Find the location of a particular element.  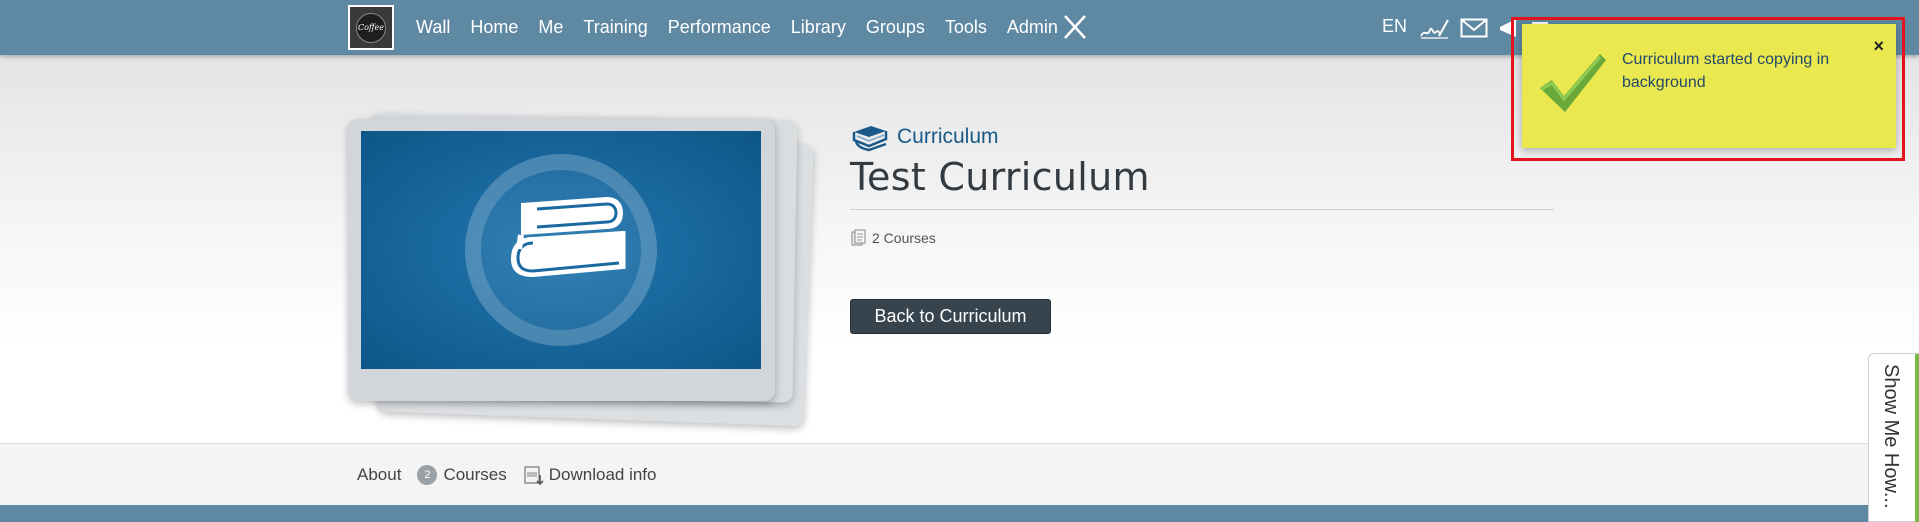

nav-library: Library is located at coordinates (818, 27).